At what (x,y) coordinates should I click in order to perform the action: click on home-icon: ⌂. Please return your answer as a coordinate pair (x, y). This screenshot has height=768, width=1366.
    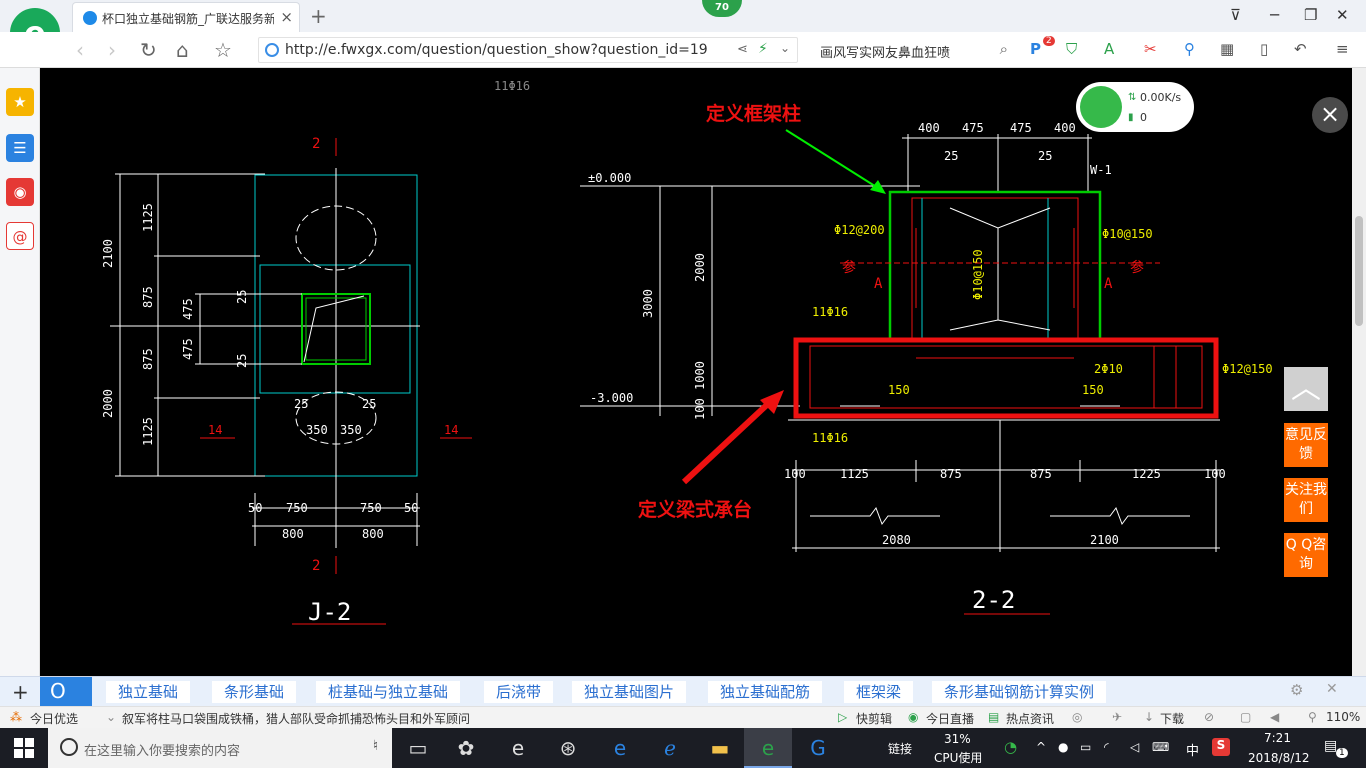
    Looking at the image, I should click on (182, 50).